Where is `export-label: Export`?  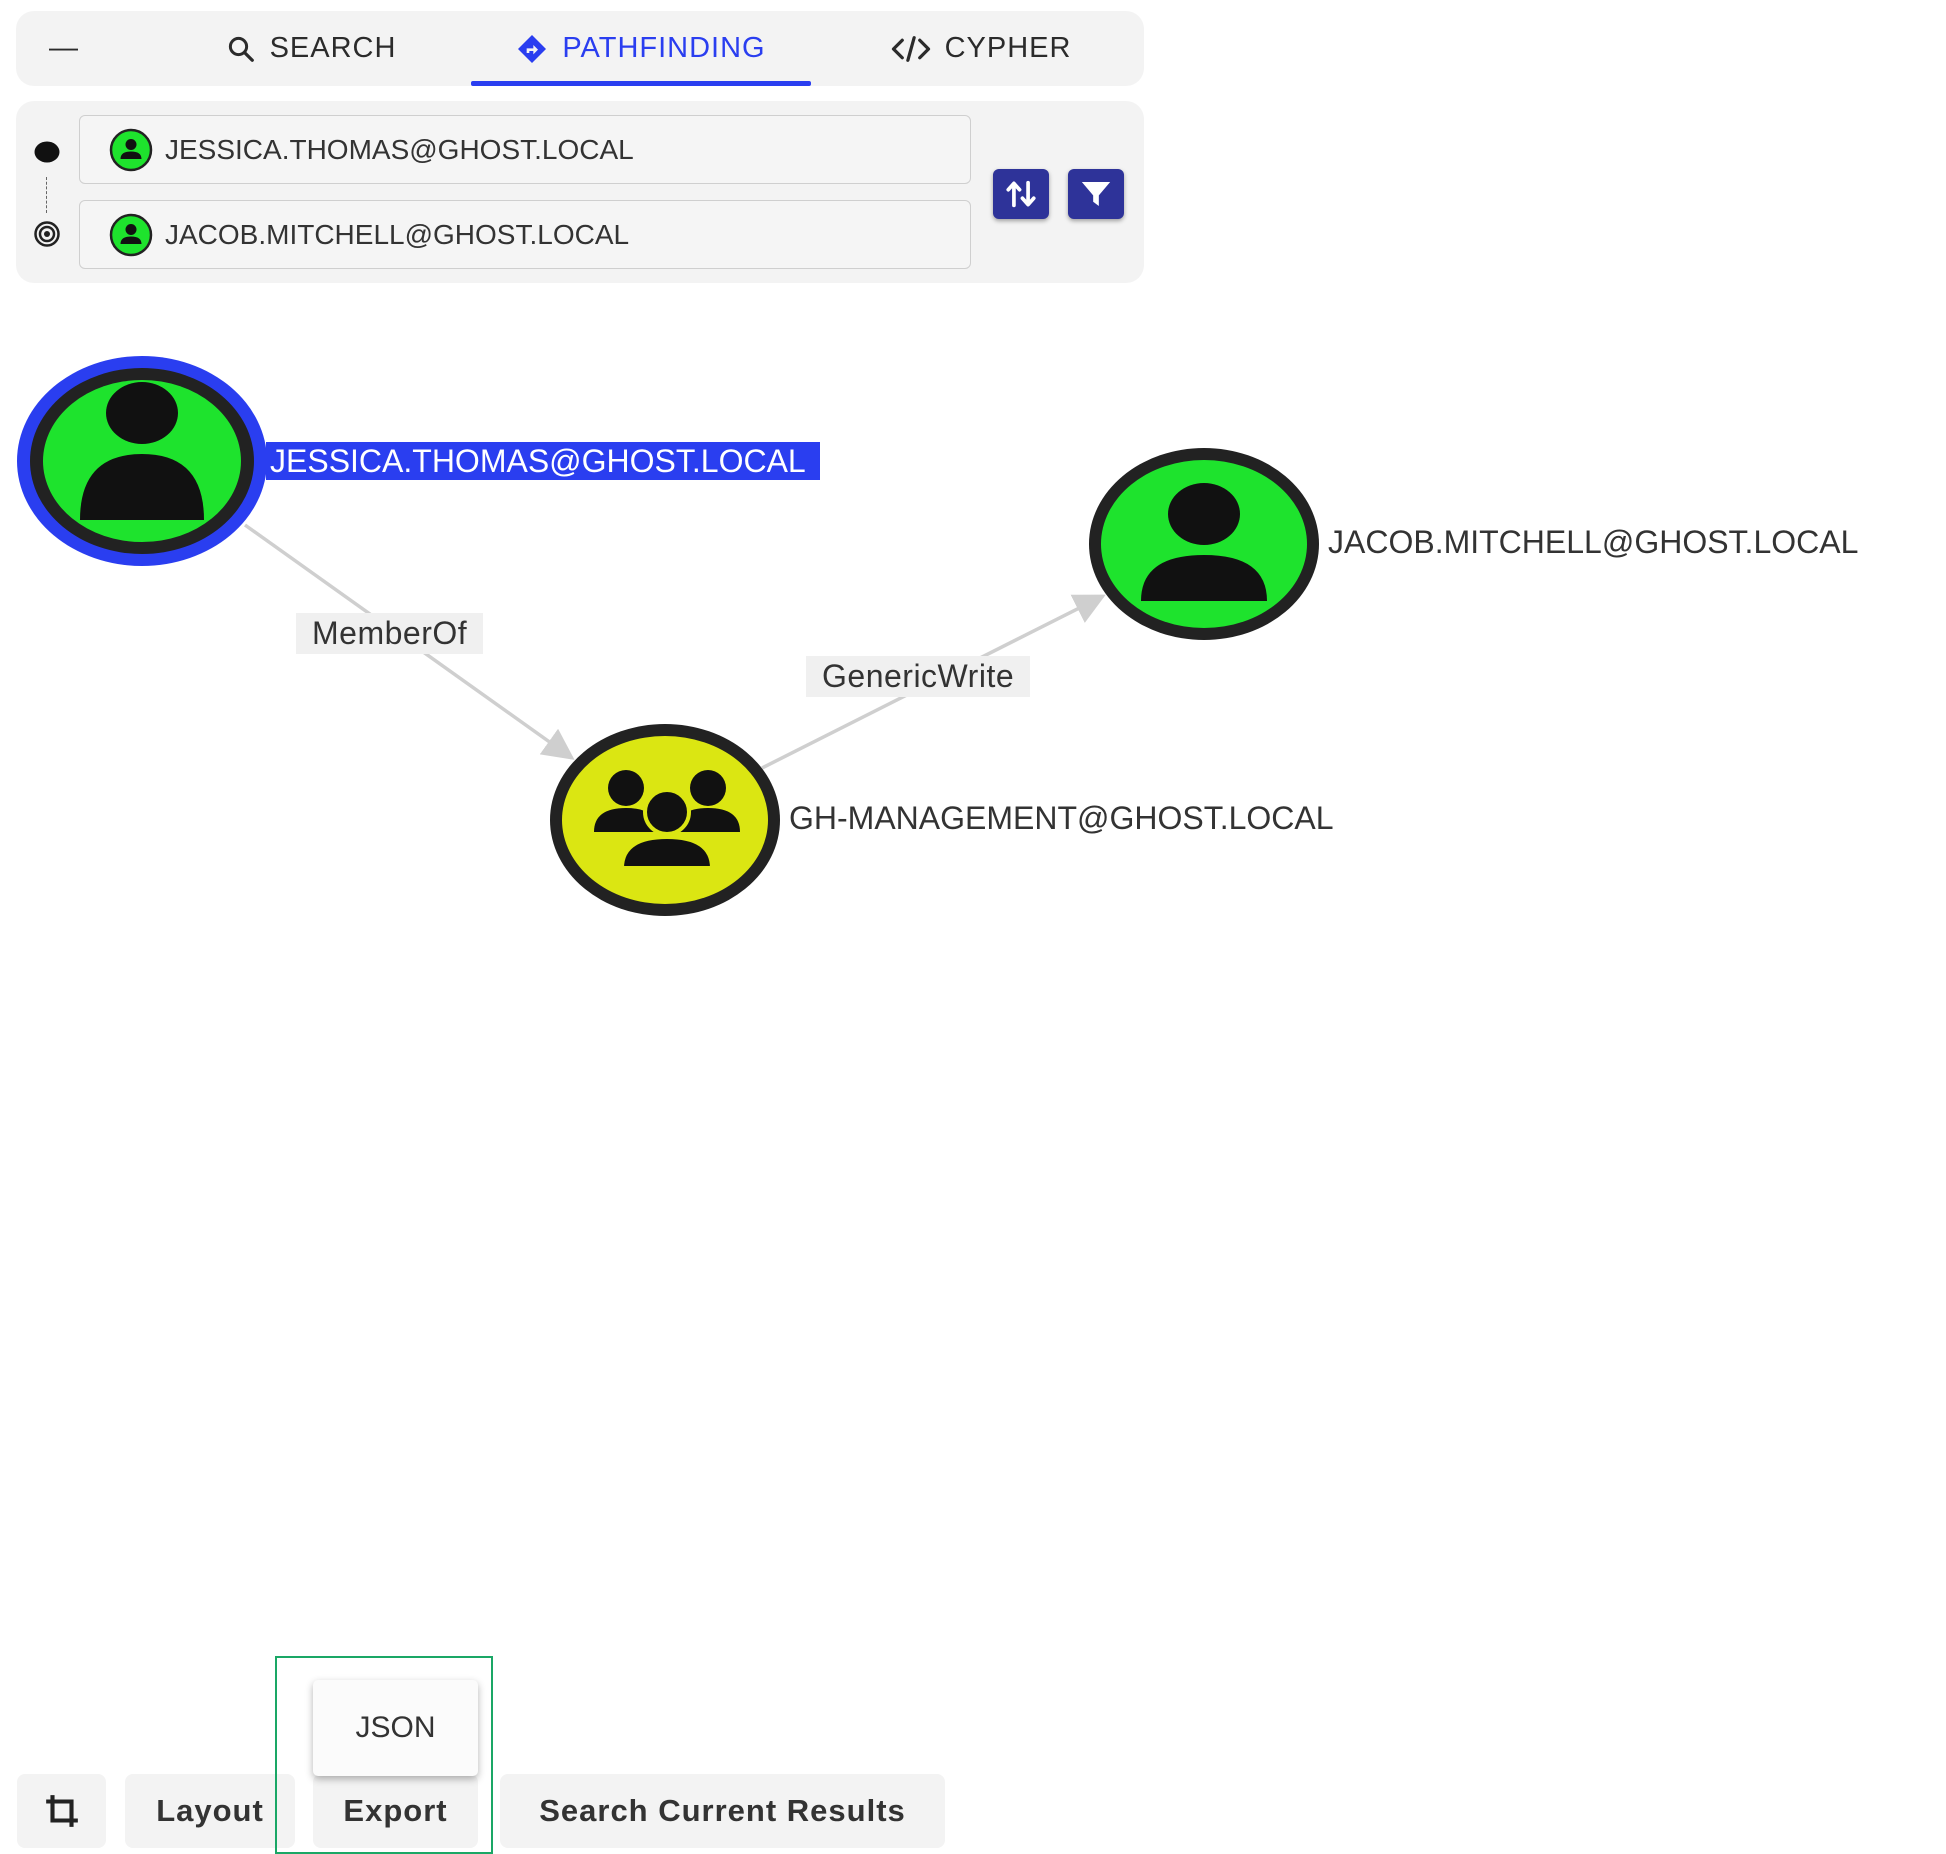
export-label: Export is located at coordinates (395, 1810).